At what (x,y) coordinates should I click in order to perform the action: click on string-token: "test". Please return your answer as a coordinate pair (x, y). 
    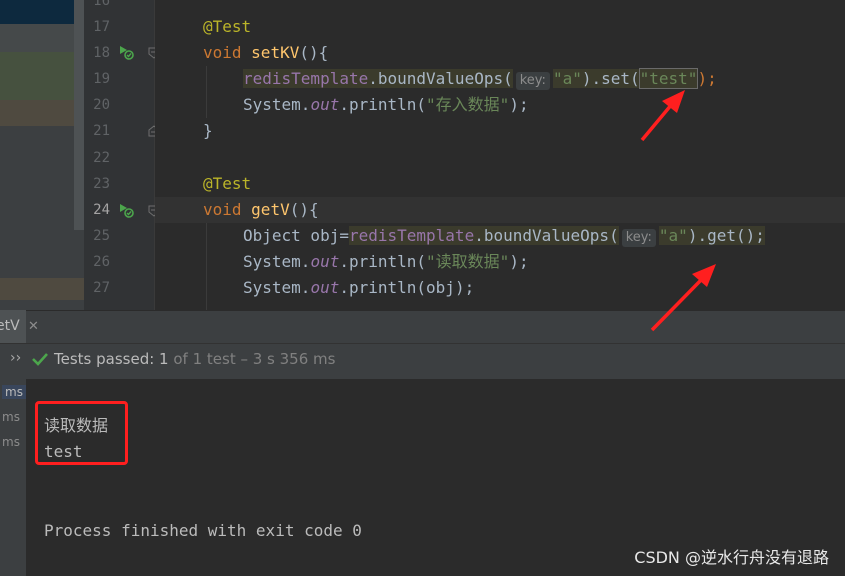
    Looking at the image, I should click on (668, 78).